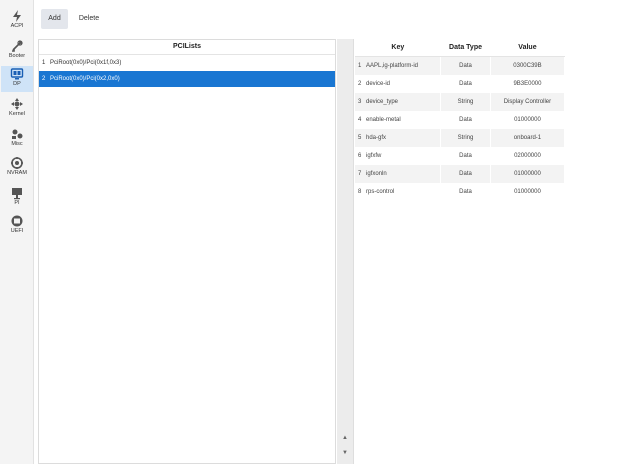  Describe the element at coordinates (398, 156) in the screenshot. I see `key-cell: 6 igfxfw` at that location.